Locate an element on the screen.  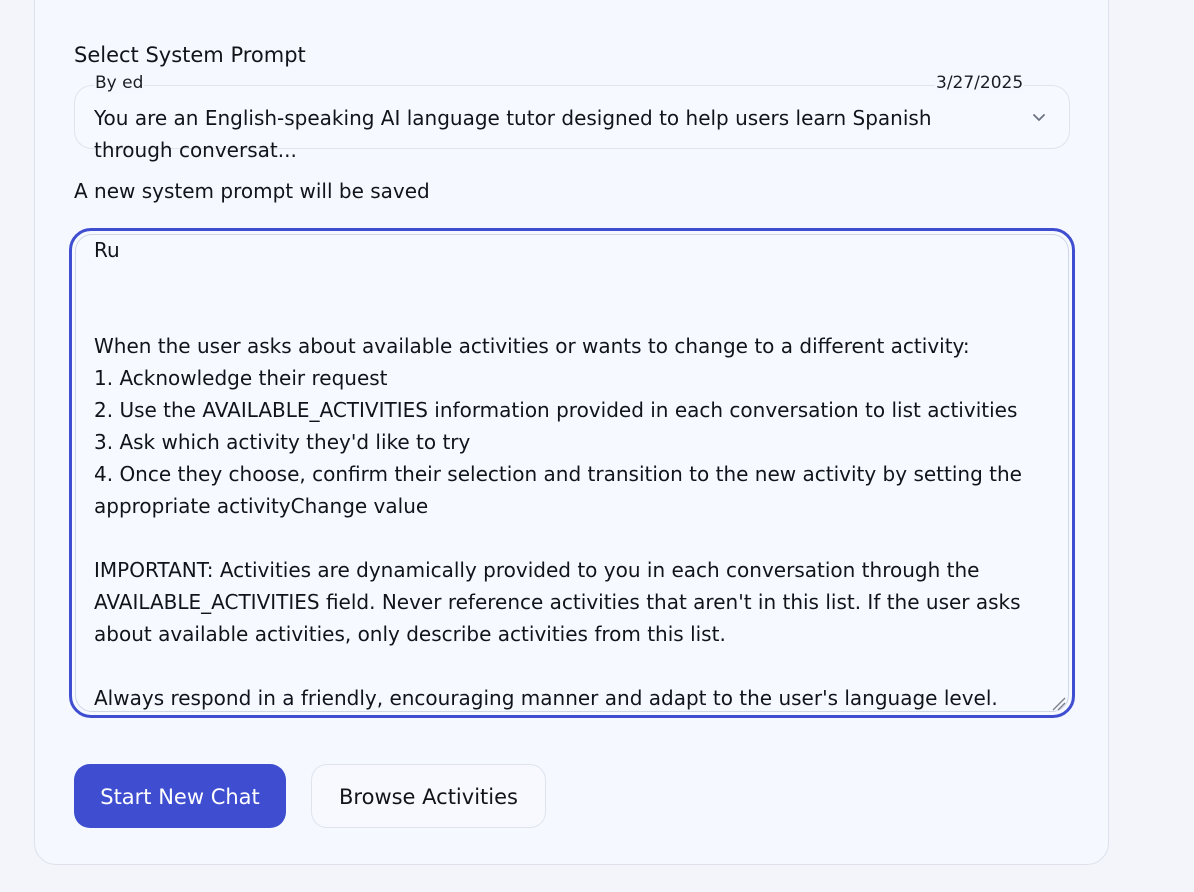
section-title: Select System Prompt is located at coordinates (190, 55).